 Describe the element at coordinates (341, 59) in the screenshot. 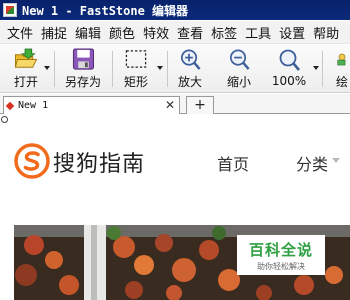

I see `draw-tools-icon` at that location.